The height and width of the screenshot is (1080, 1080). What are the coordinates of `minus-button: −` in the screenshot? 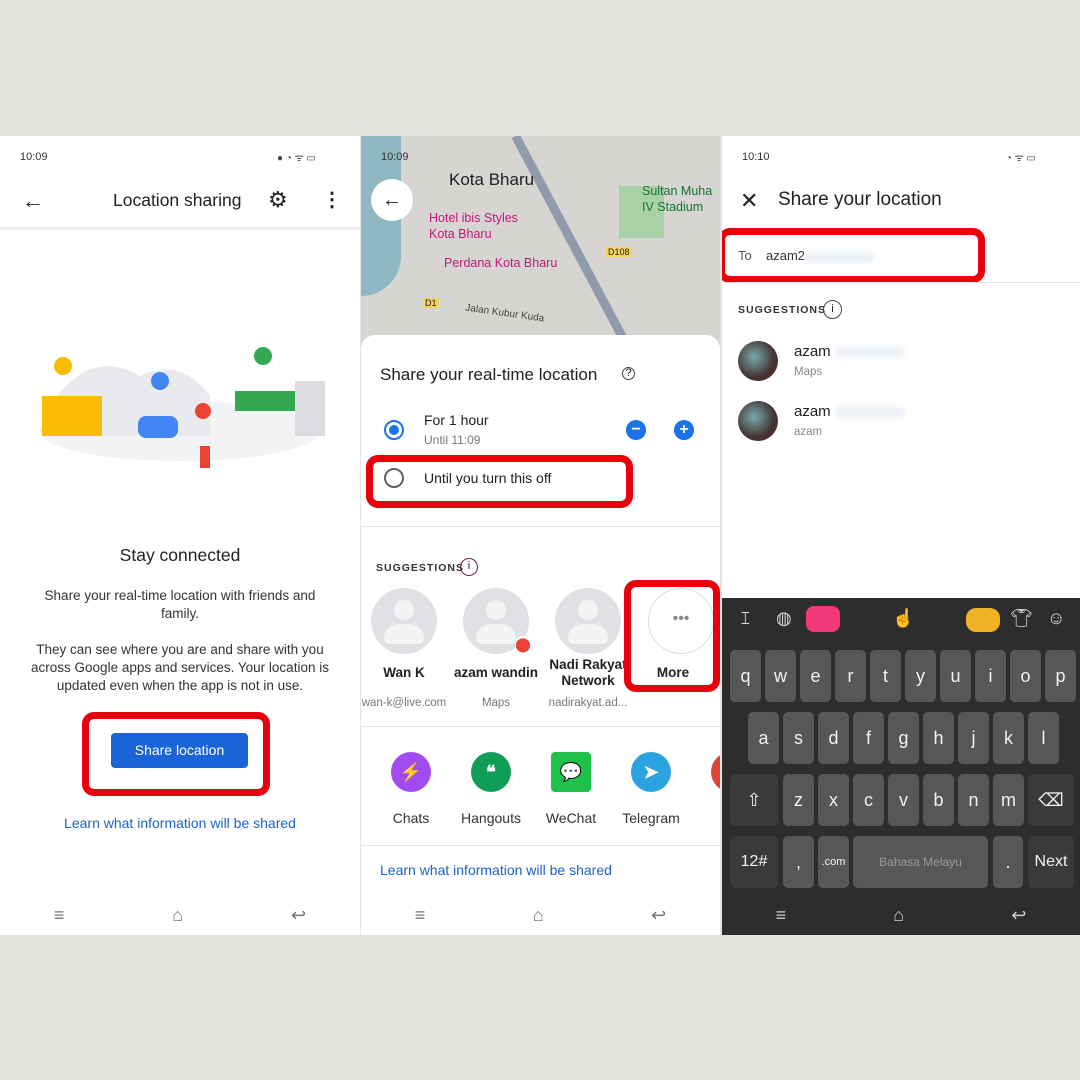 It's located at (636, 430).